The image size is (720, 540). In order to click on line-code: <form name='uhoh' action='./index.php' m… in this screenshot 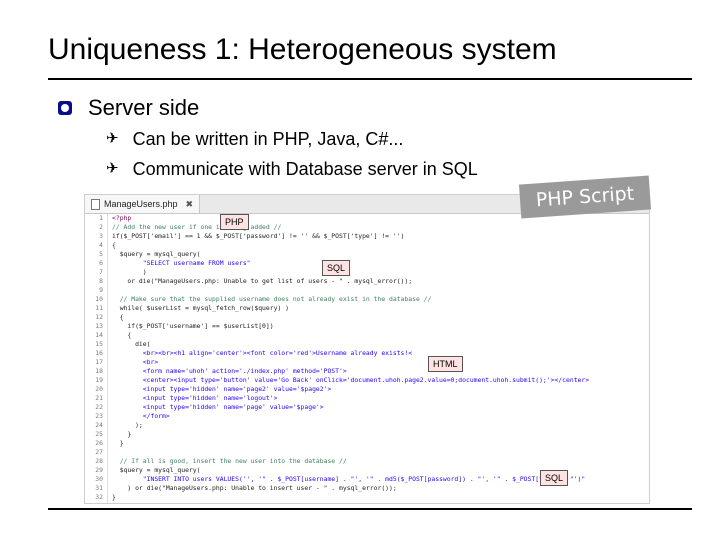, I will do `click(229, 371)`.